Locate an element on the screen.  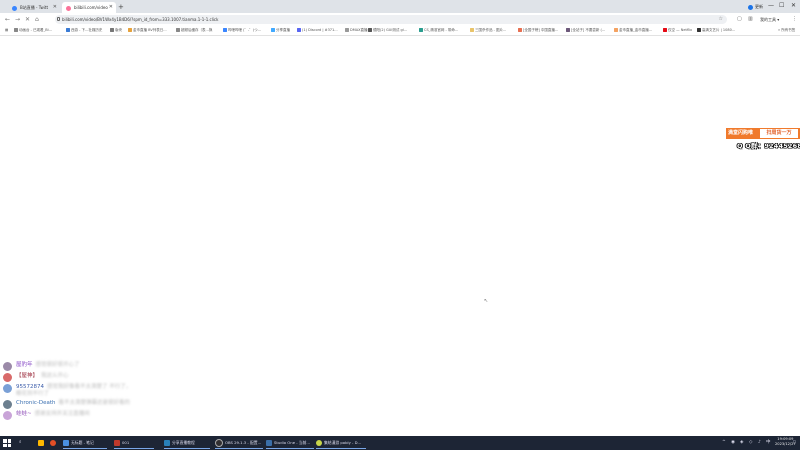
tray-chevron-icon: ^ is located at coordinates (724, 443).